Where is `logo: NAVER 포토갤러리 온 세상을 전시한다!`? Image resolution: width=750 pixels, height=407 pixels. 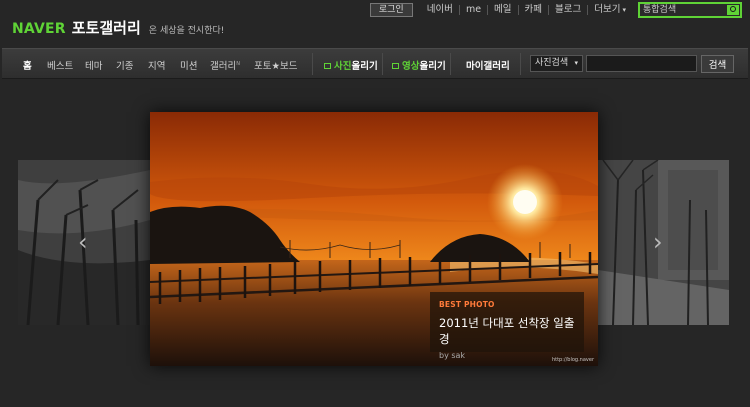
logo: NAVER 포토갤러리 온 세상을 전시한다! is located at coordinates (118, 27).